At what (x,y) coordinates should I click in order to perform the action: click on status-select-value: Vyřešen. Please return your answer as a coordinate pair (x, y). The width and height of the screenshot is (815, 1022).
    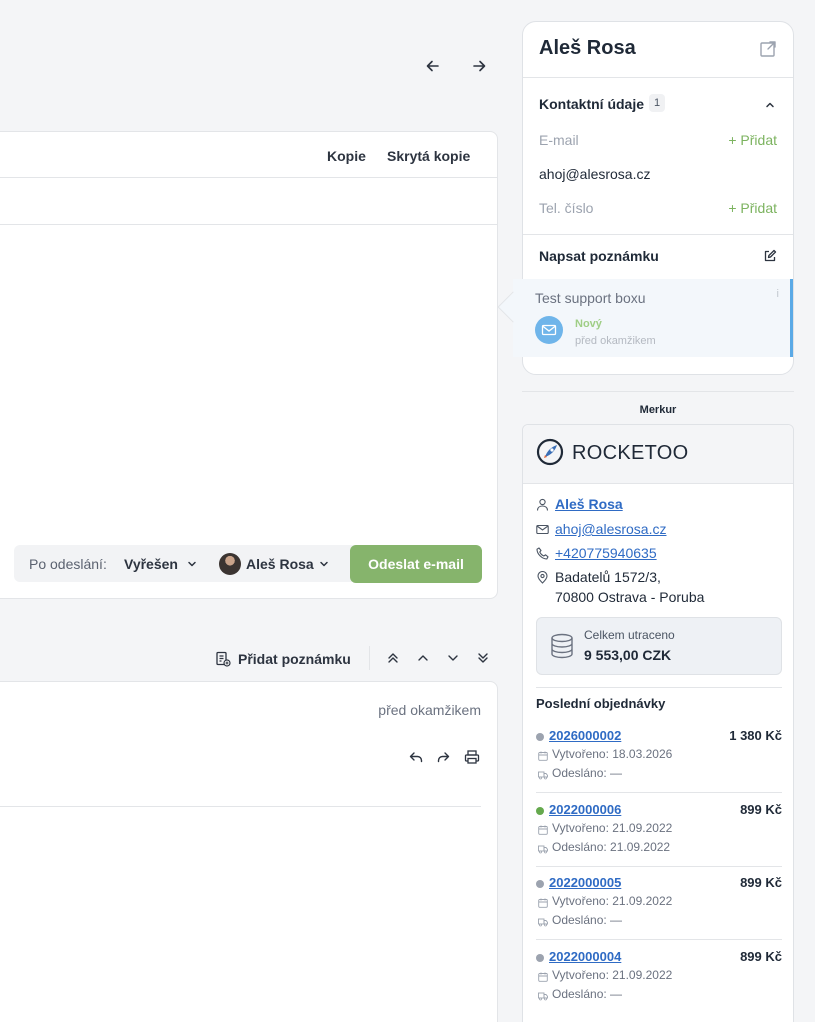
    Looking at the image, I should click on (151, 564).